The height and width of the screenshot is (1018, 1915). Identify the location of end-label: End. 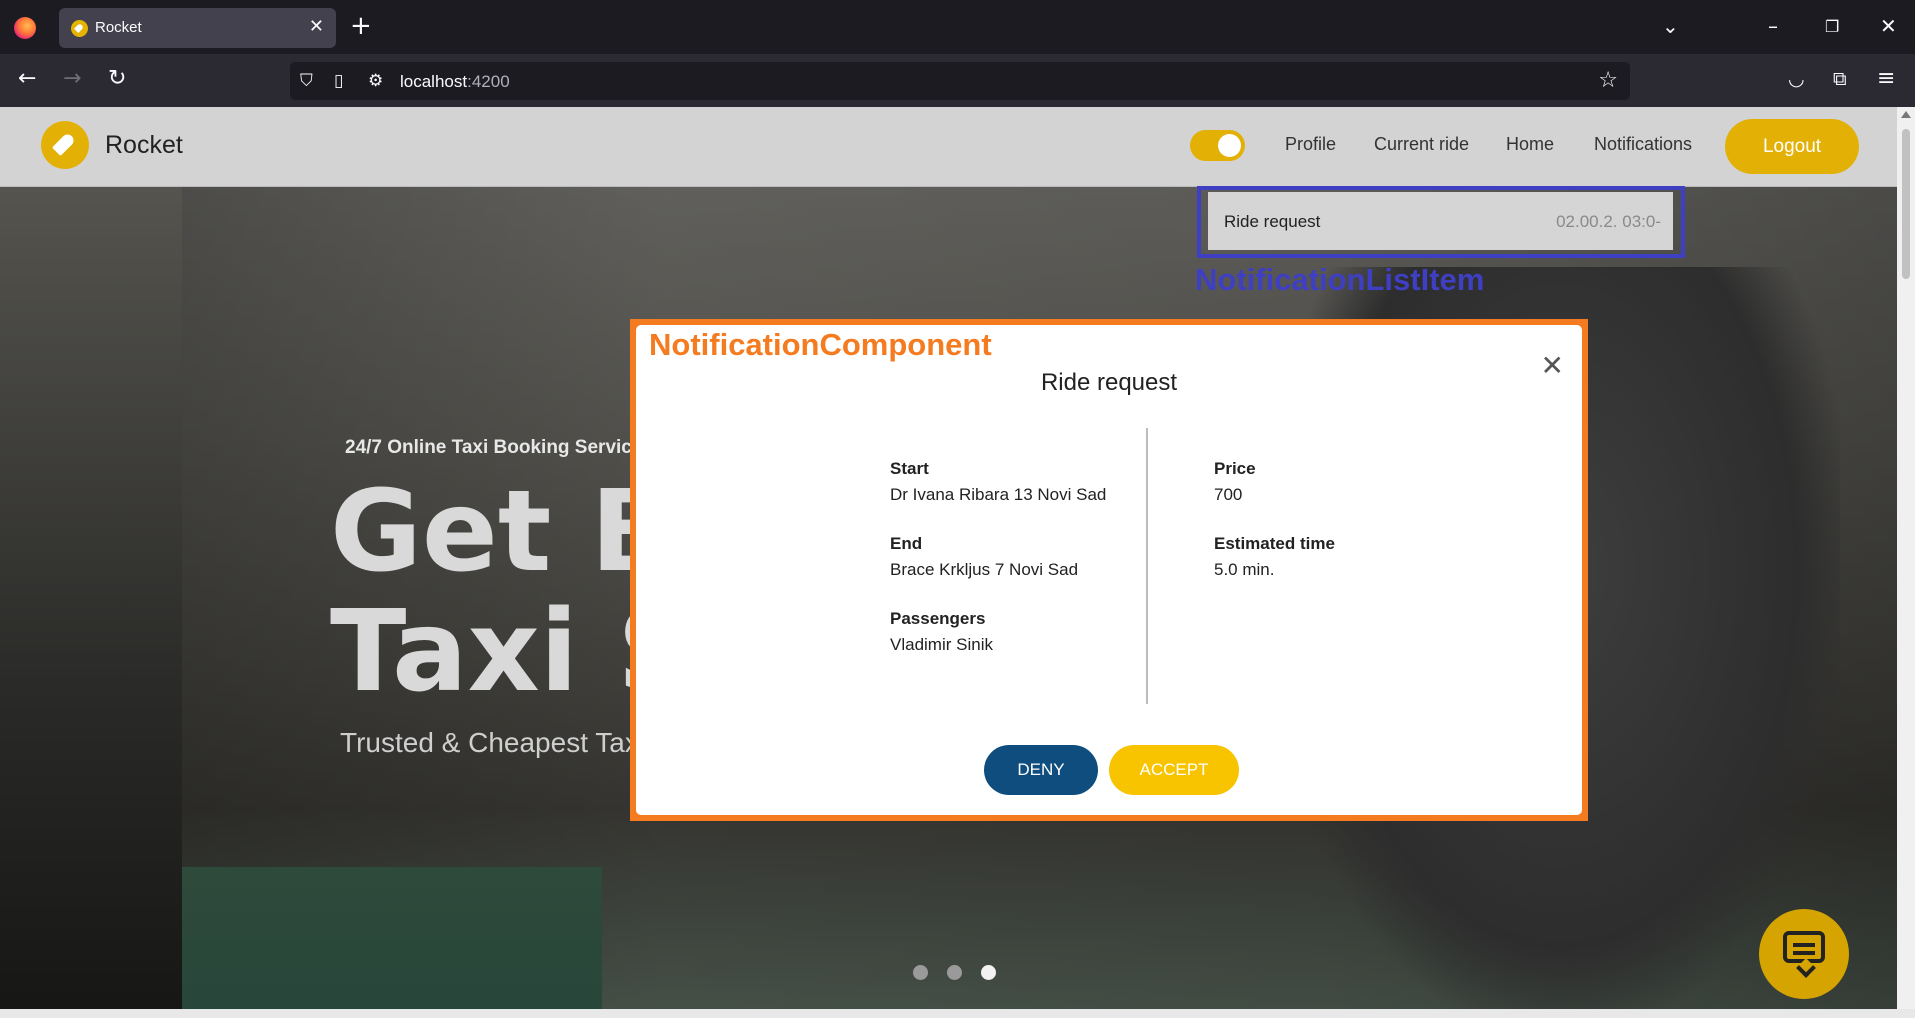
(906, 543).